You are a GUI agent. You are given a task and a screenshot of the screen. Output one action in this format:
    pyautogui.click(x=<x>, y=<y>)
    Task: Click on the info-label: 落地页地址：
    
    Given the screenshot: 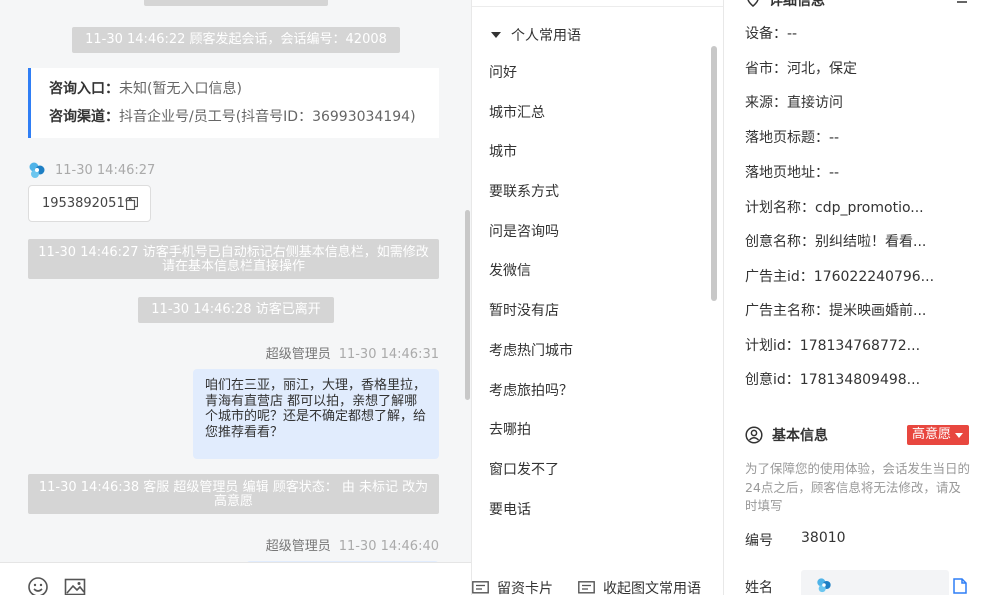 What is the action you would take?
    pyautogui.click(x=787, y=173)
    